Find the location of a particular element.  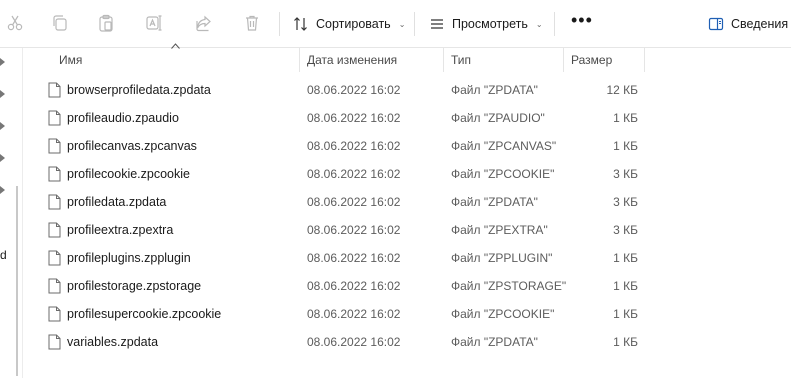

file-name: profilecookie.zpcookie is located at coordinates (128, 174).